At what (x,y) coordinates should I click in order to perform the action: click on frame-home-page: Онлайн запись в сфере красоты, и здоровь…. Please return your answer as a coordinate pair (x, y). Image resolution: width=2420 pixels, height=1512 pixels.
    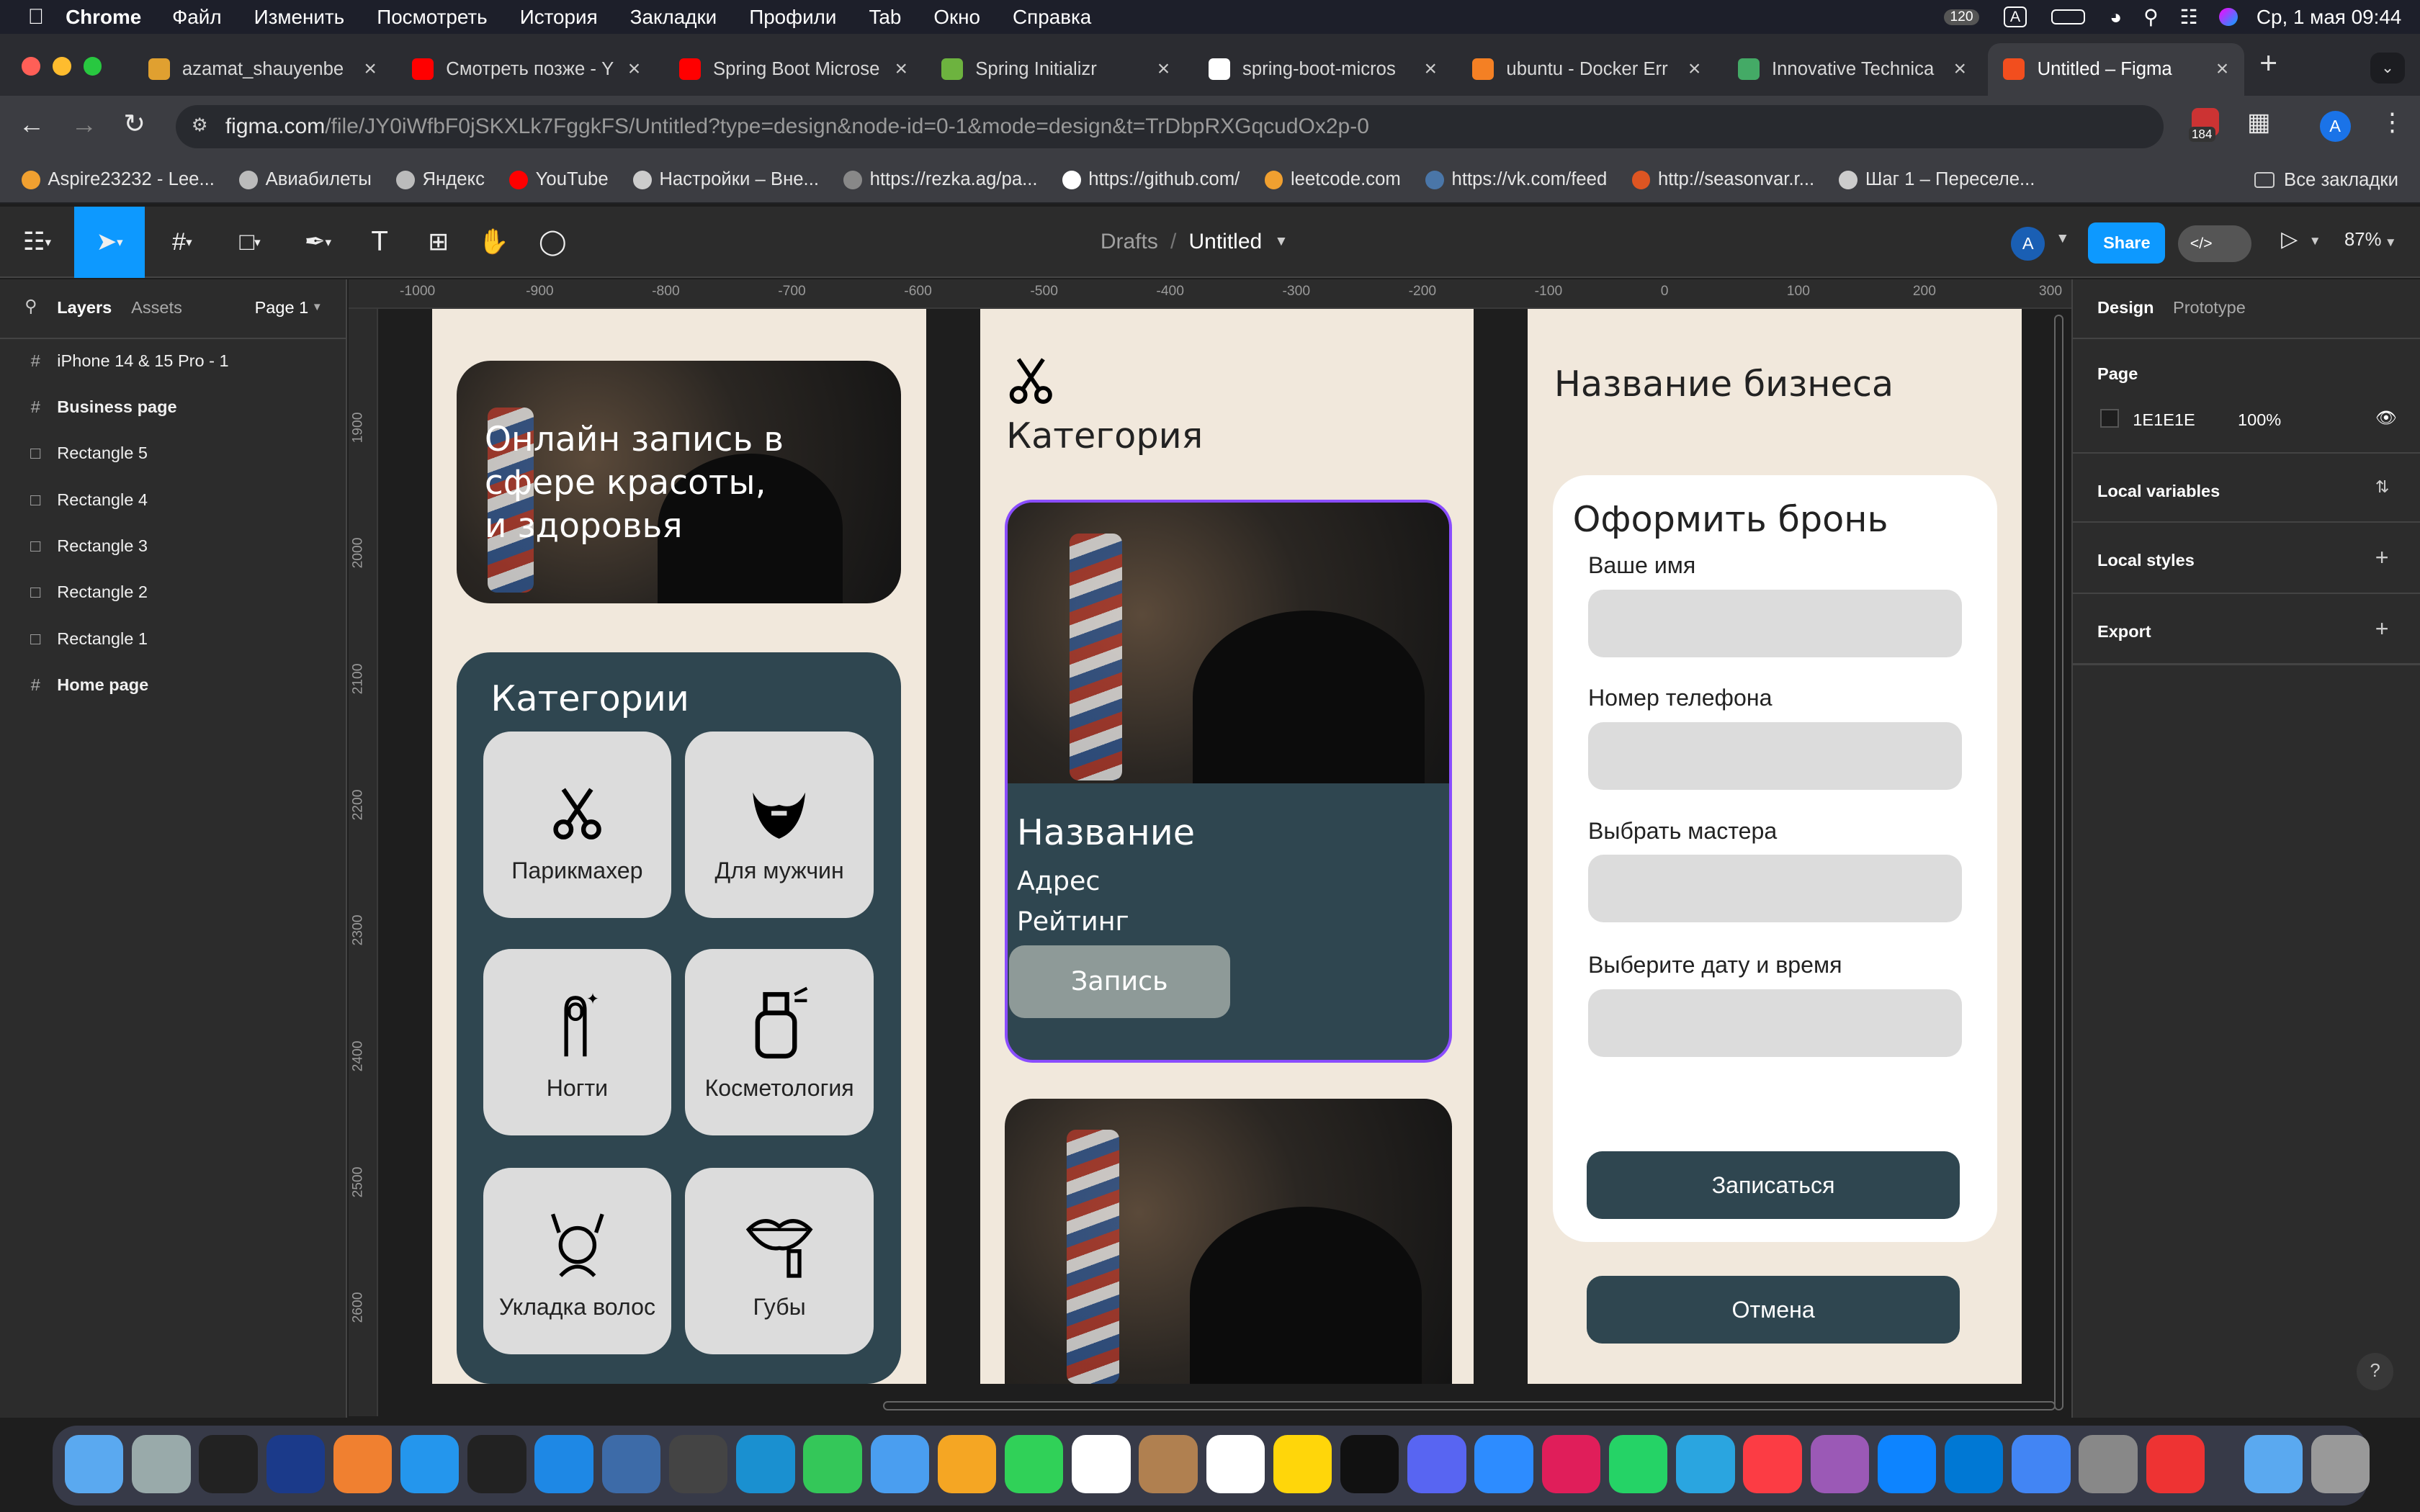
    Looking at the image, I should click on (679, 846).